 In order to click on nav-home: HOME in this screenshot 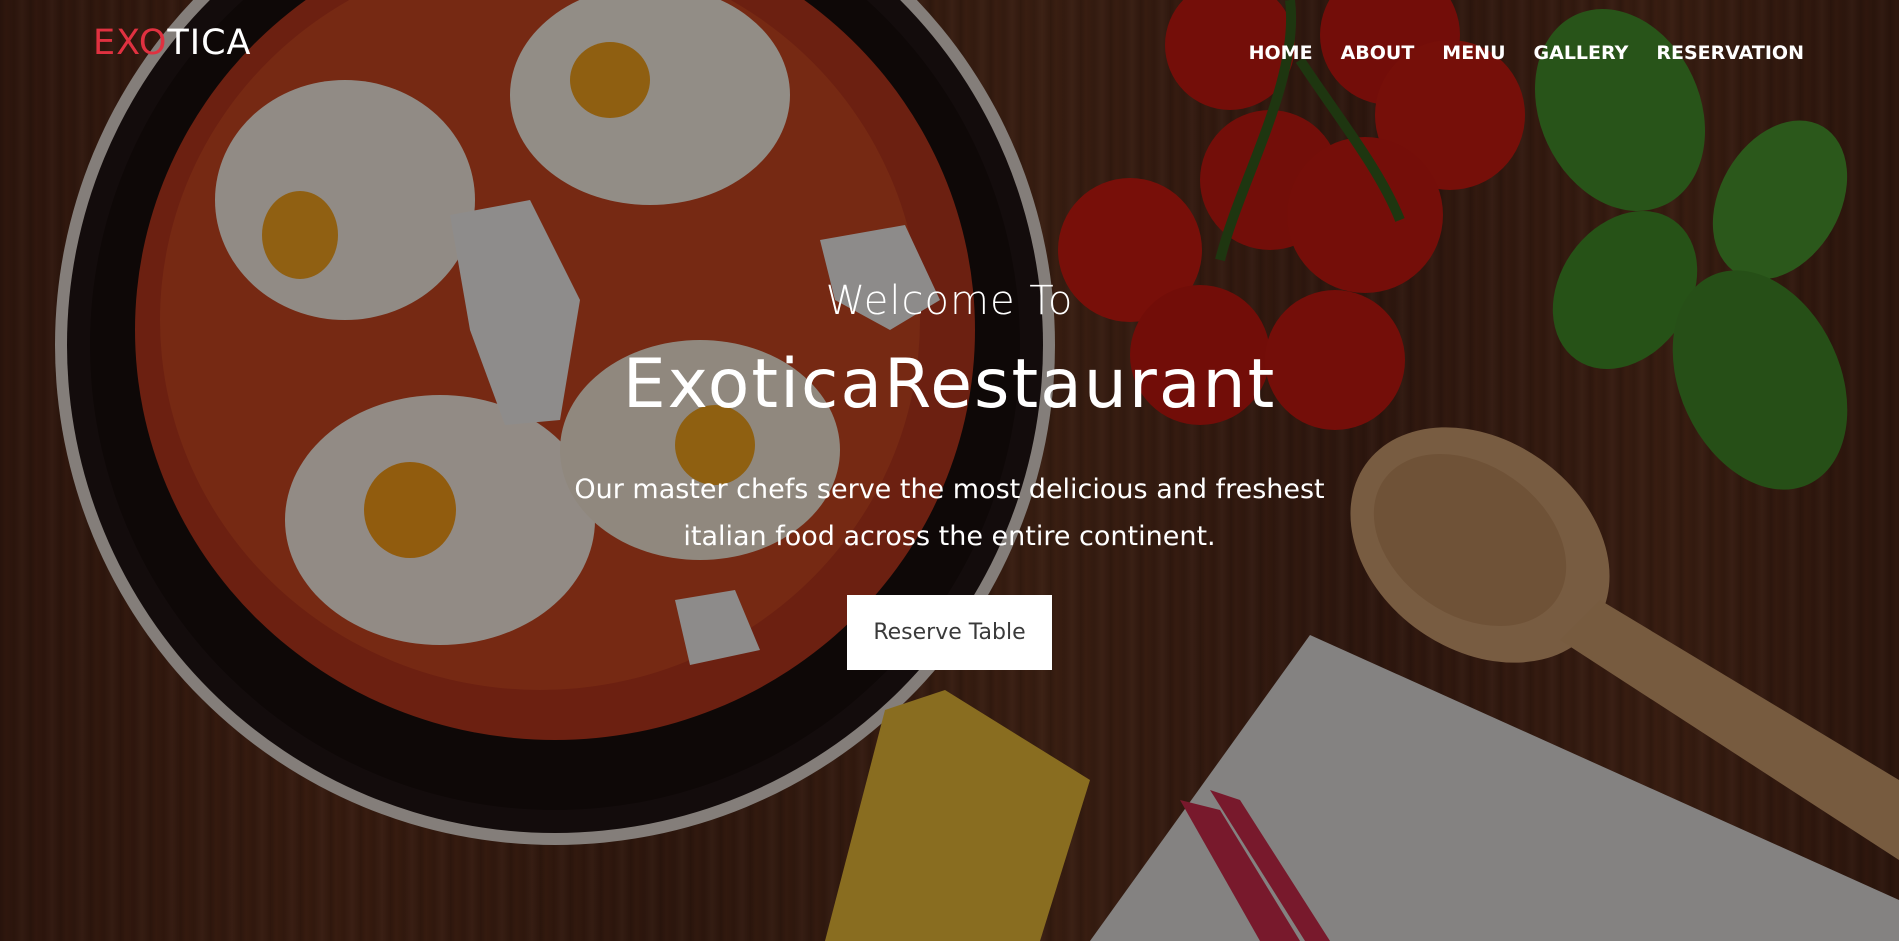, I will do `click(1281, 53)`.